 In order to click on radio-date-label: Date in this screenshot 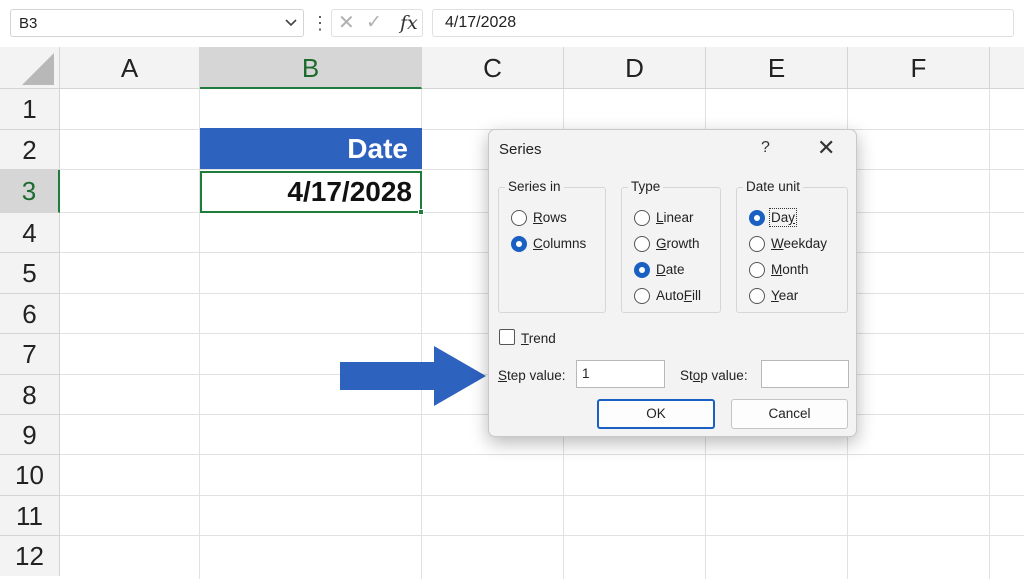, I will do `click(670, 269)`.